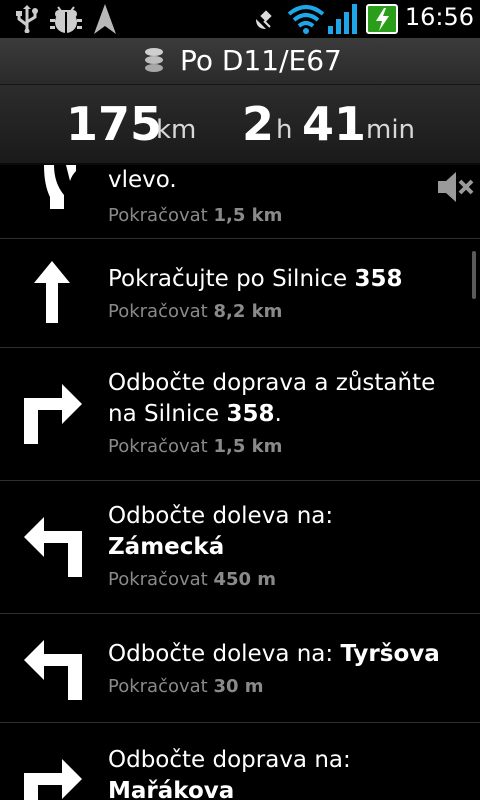  Describe the element at coordinates (52, 294) in the screenshot. I see `straight-arrow-icon` at that location.